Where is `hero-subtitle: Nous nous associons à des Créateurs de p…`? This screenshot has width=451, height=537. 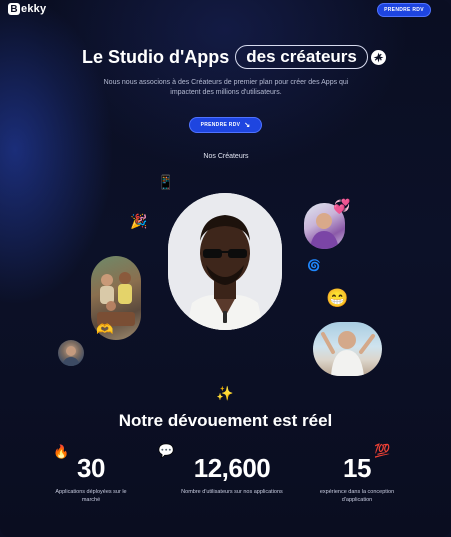
hero-subtitle: Nous nous associons à des Créateurs de p… is located at coordinates (226, 87).